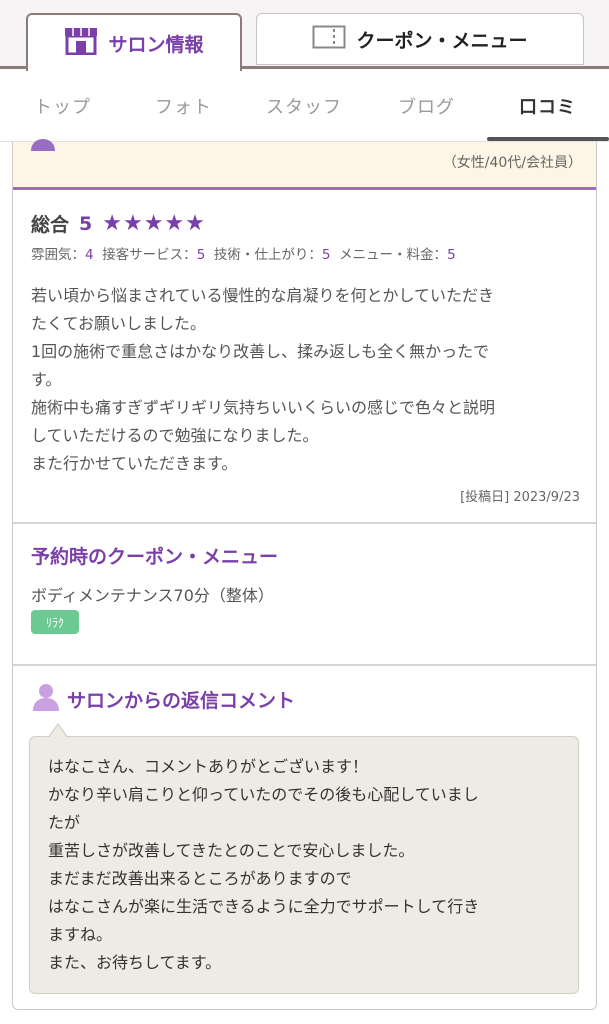 This screenshot has height=1024, width=609. What do you see at coordinates (89, 255) in the screenshot?
I see `sub-rating-value: 4` at bounding box center [89, 255].